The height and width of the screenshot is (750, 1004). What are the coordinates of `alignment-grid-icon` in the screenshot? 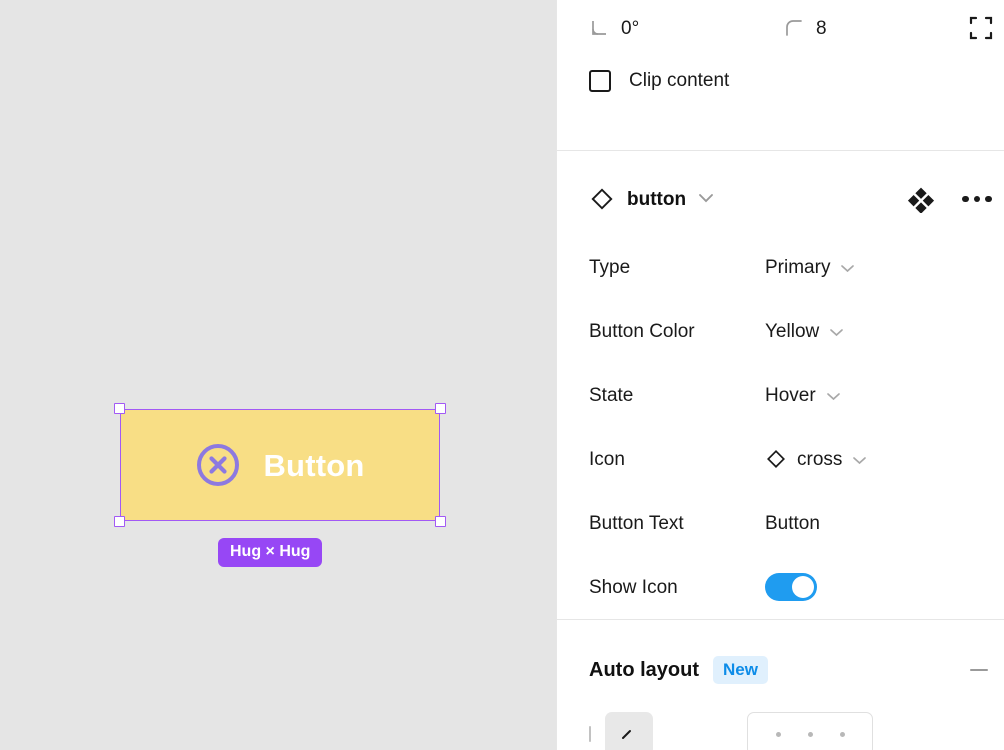 It's located at (810, 731).